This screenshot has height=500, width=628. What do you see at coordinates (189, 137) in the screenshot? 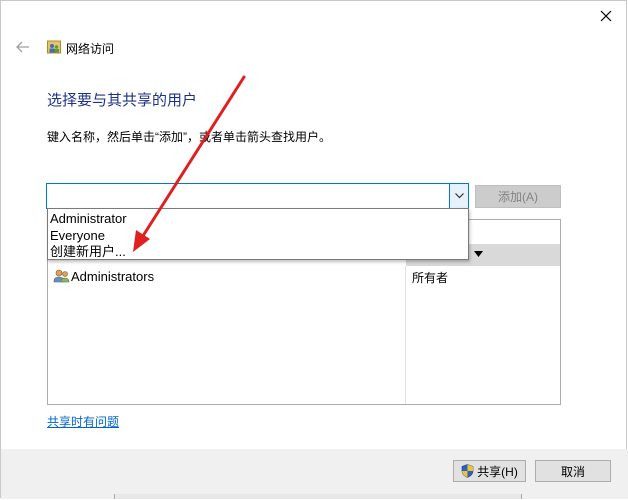
I see `instruction-text: 键入名称，然后单击“添加”，或者单击箭头查找用户。` at bounding box center [189, 137].